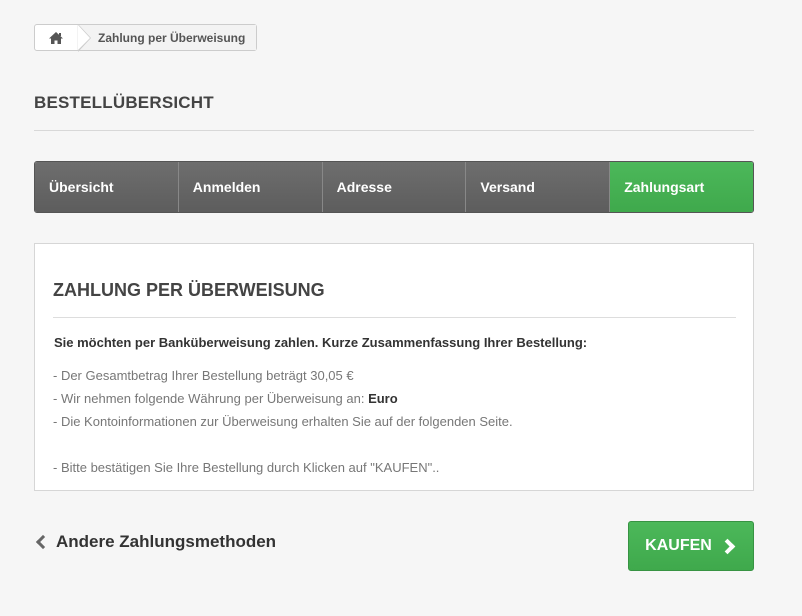 This screenshot has height=616, width=802. What do you see at coordinates (124, 102) in the screenshot?
I see `page-title: BESTELLÜBERSICHT` at bounding box center [124, 102].